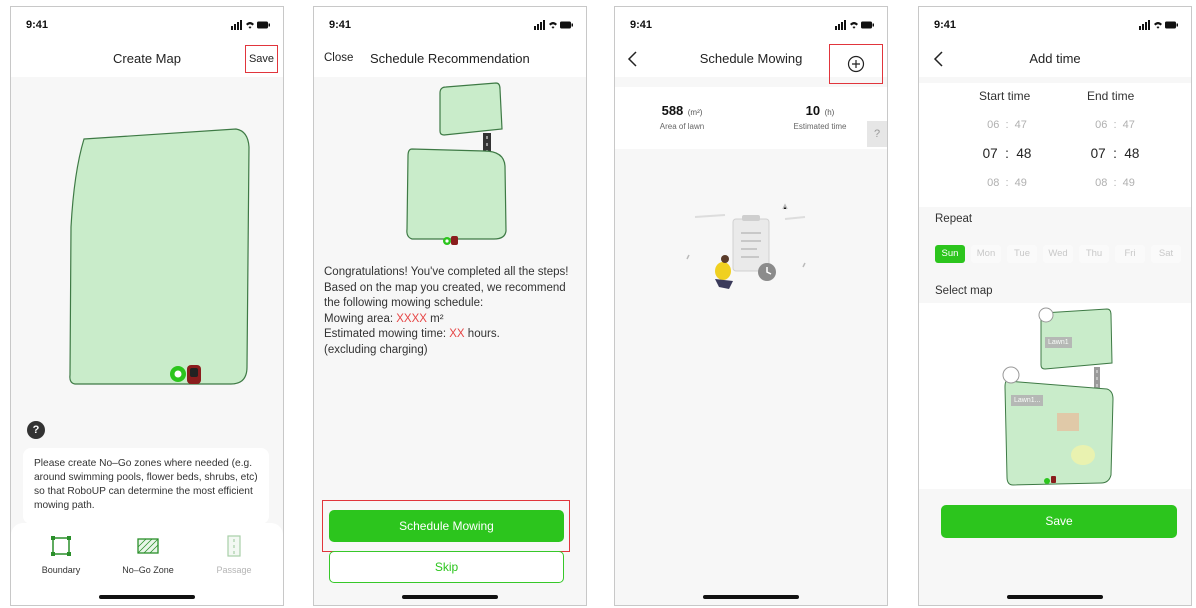 The image size is (1196, 608). Describe the element at coordinates (376, 349) in the screenshot. I see `charging-note: (excluding charging)` at that location.